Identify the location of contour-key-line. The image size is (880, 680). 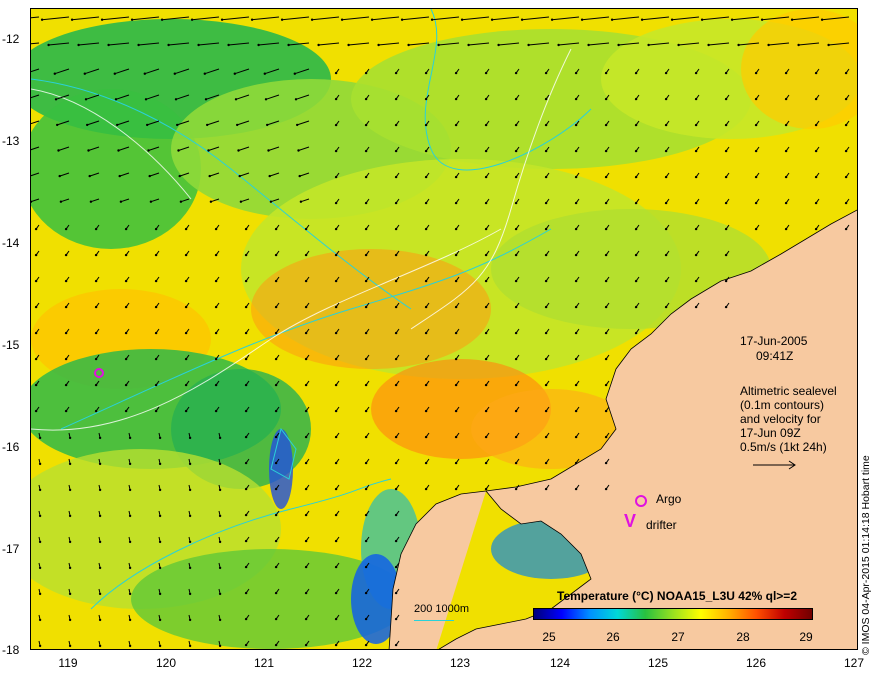
(434, 620).